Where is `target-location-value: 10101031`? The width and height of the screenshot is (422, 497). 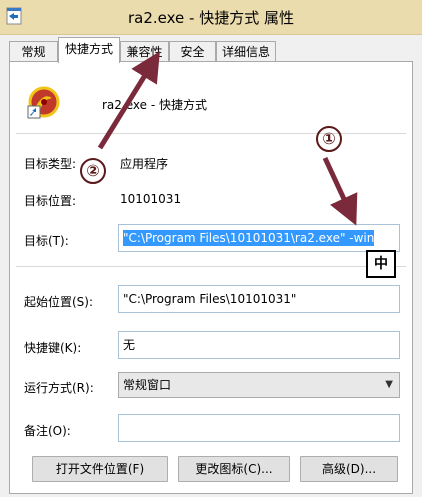
target-location-value: 10101031 is located at coordinates (151, 199).